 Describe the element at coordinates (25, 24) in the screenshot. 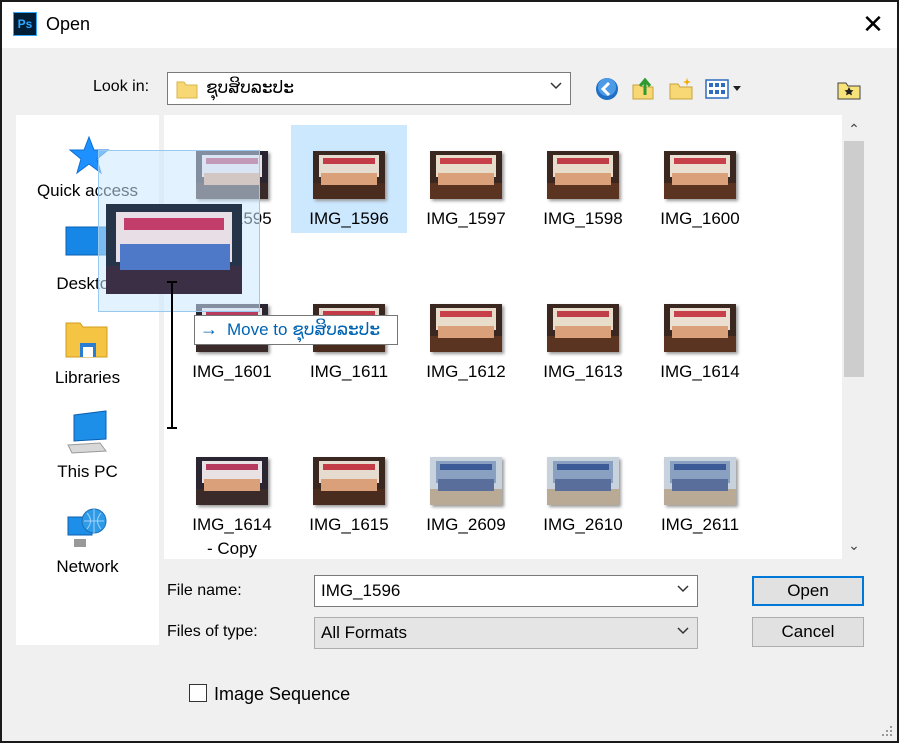

I see `photoshop-icon: Ps` at that location.